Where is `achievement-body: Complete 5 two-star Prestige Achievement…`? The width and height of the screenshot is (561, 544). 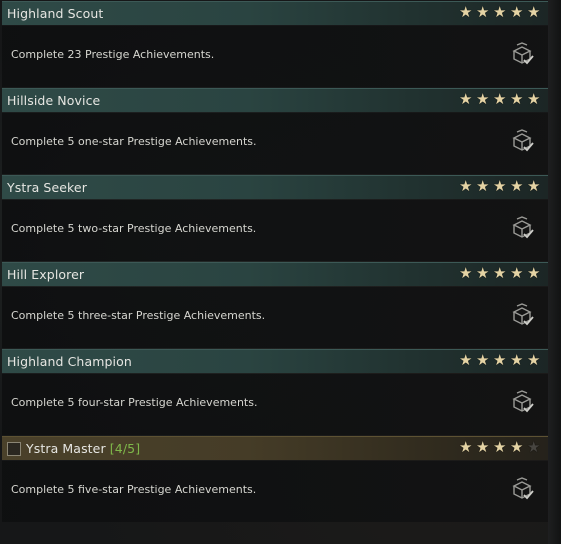 achievement-body: Complete 5 two-star Prestige Achievement… is located at coordinates (275, 230).